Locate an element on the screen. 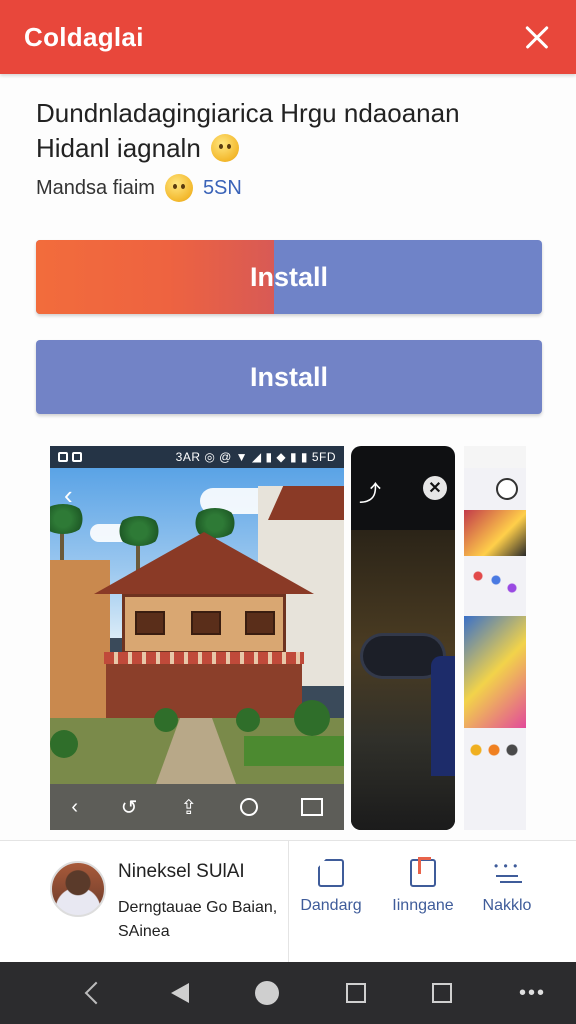 The width and height of the screenshot is (576, 1024). header-title: Coldaglai is located at coordinates (84, 36).